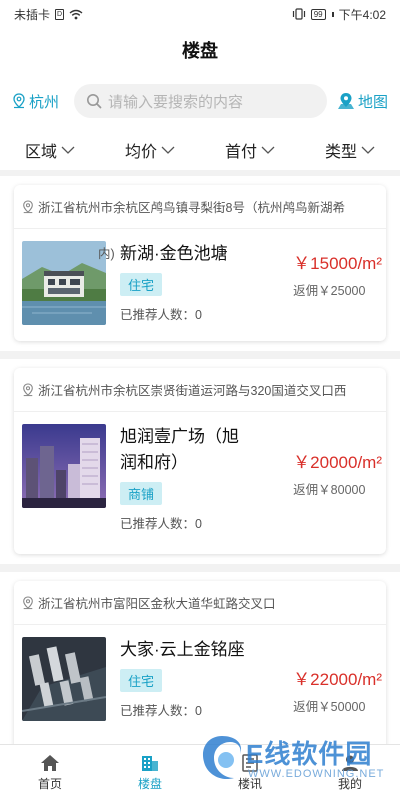 The width and height of the screenshot is (400, 800). What do you see at coordinates (350, 763) in the screenshot?
I see `profile-icon` at bounding box center [350, 763].